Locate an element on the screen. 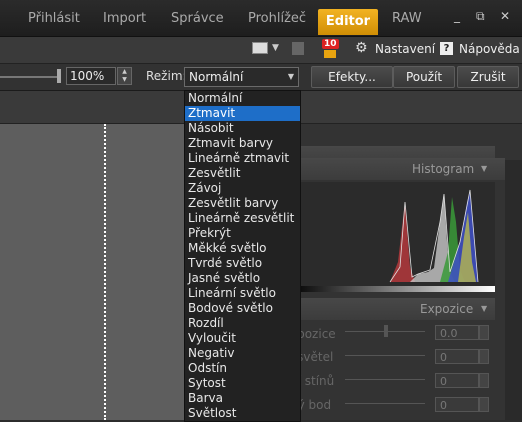 Image resolution: width=522 pixels, height=422 pixels. panel-scrollbar is located at coordinates (513, 290).